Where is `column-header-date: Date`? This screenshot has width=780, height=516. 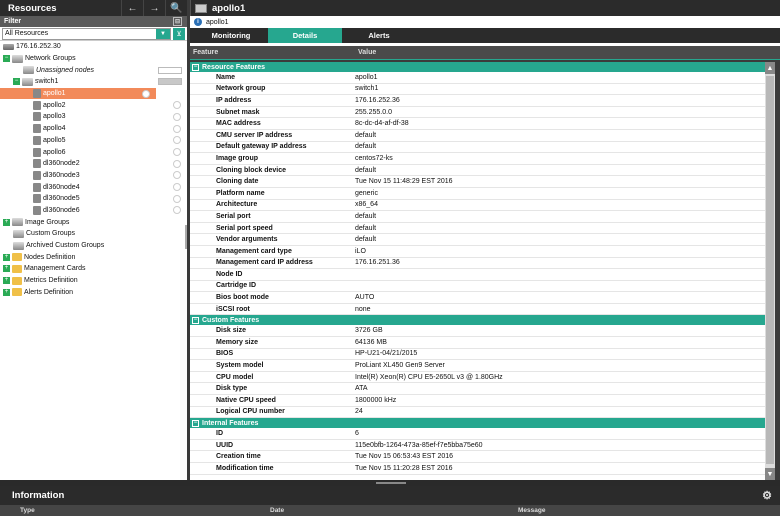
column-header-date: Date is located at coordinates (386, 510).